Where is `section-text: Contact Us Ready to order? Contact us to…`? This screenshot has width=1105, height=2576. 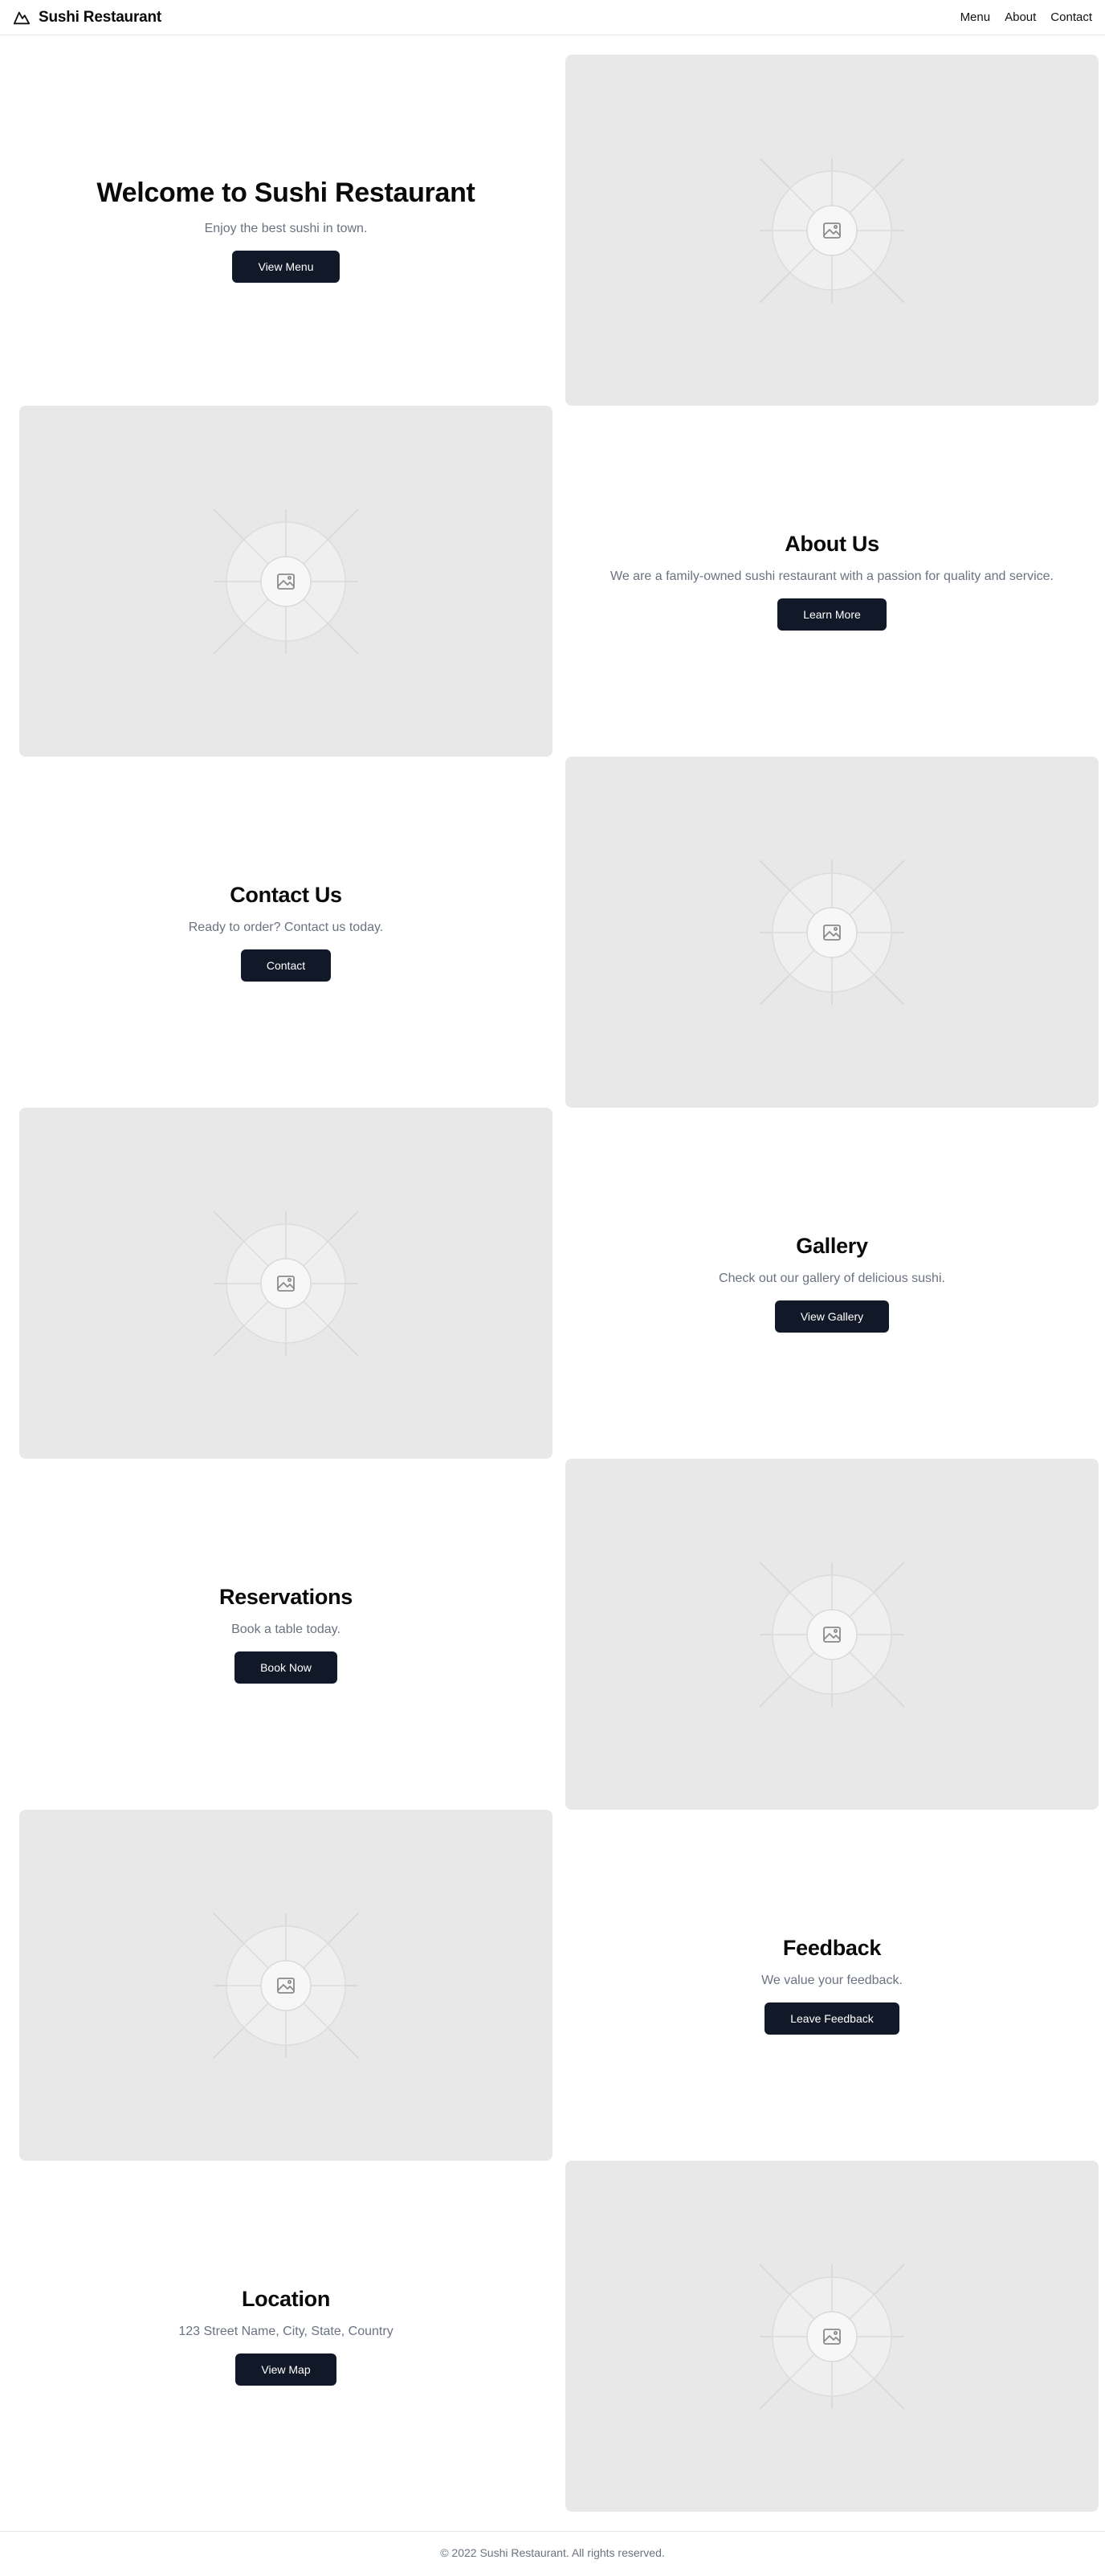
section-text: Contact Us Ready to order? Contact us to… is located at coordinates (285, 932).